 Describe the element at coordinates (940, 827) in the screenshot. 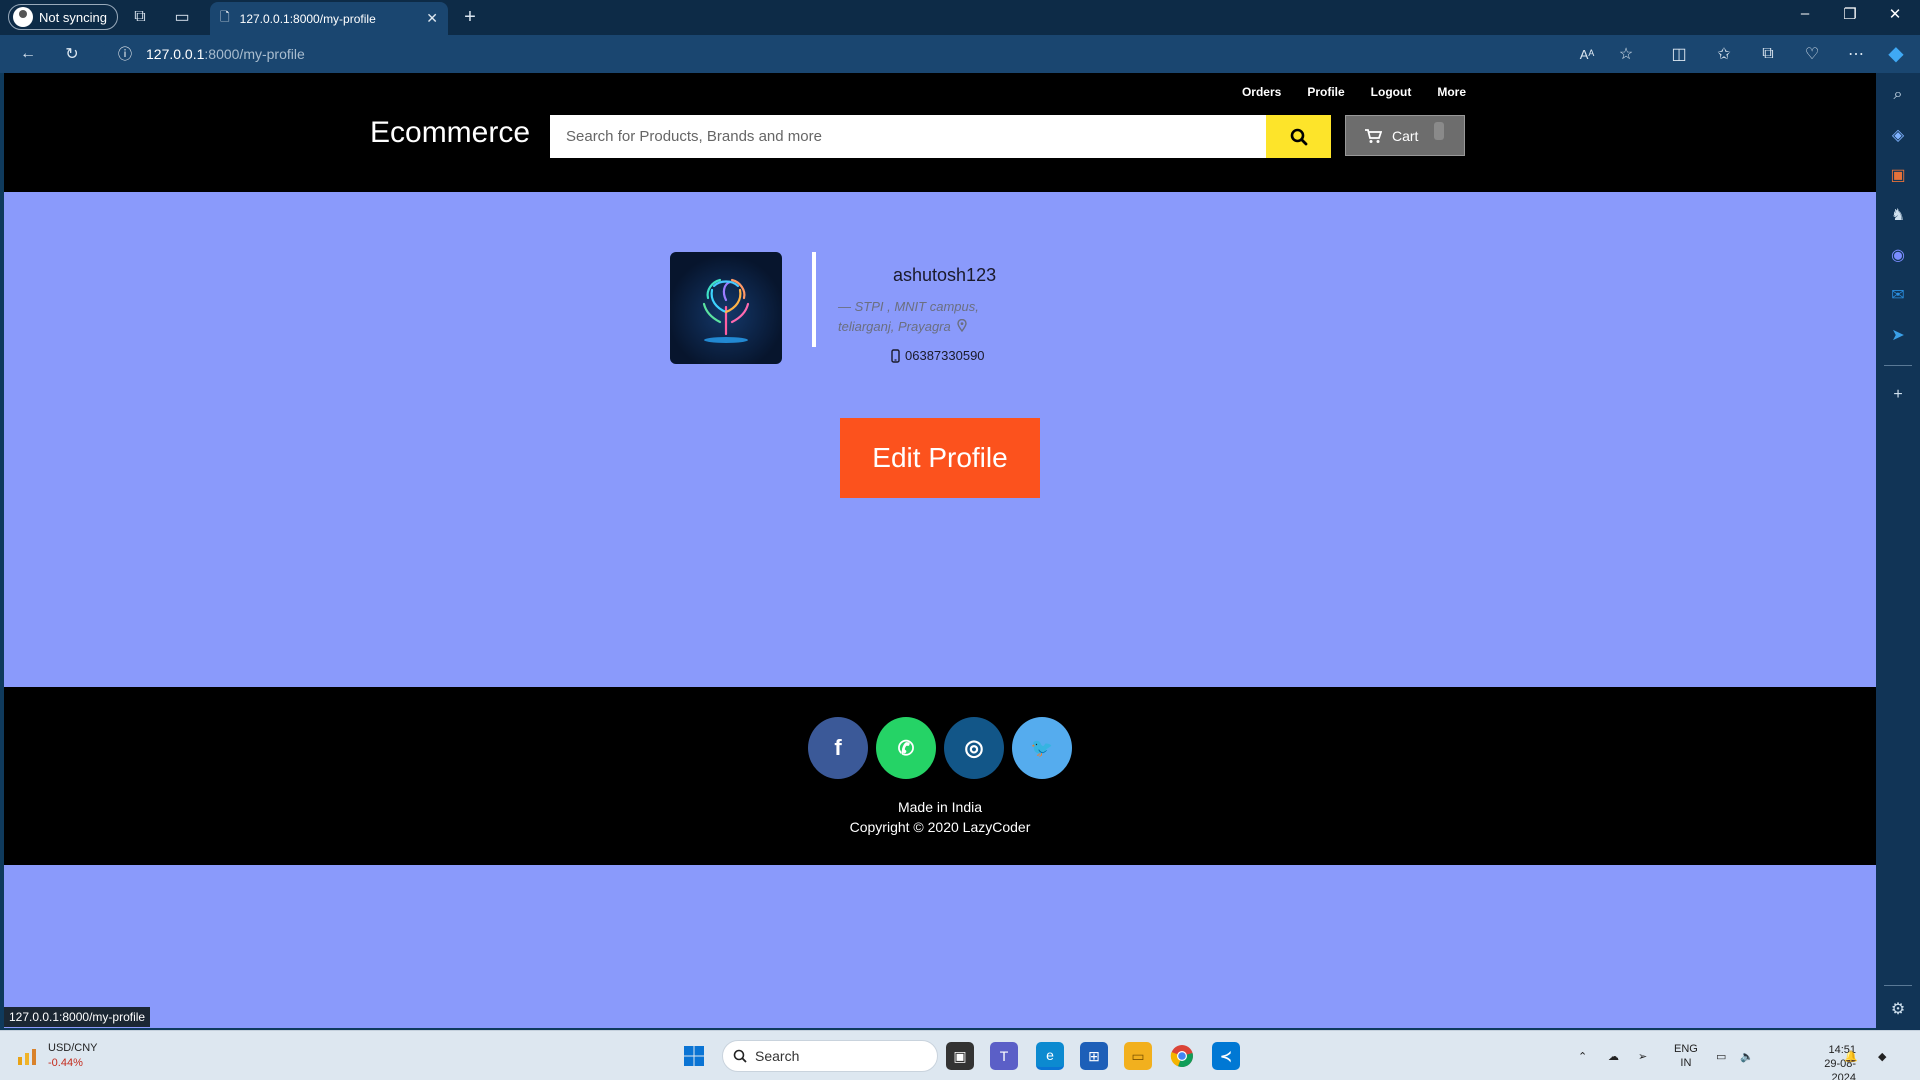

I see `footer-copyright: Copyright © 2020 LazyCoder` at that location.